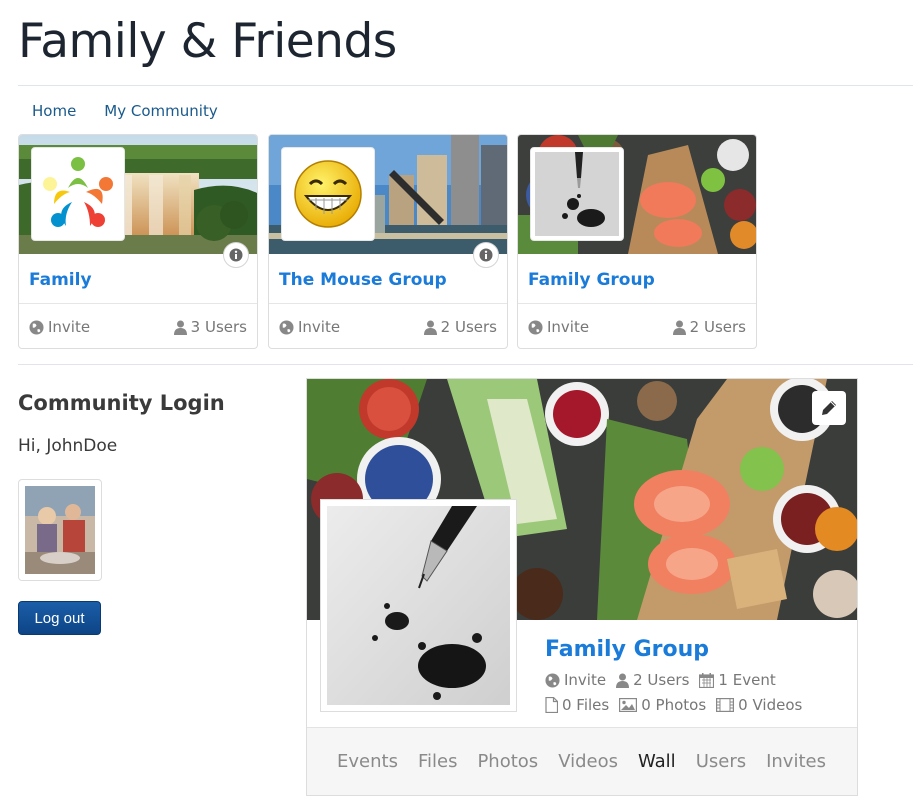 This screenshot has width=913, height=807. What do you see at coordinates (59, 618) in the screenshot?
I see `logout-button: Log out` at bounding box center [59, 618].